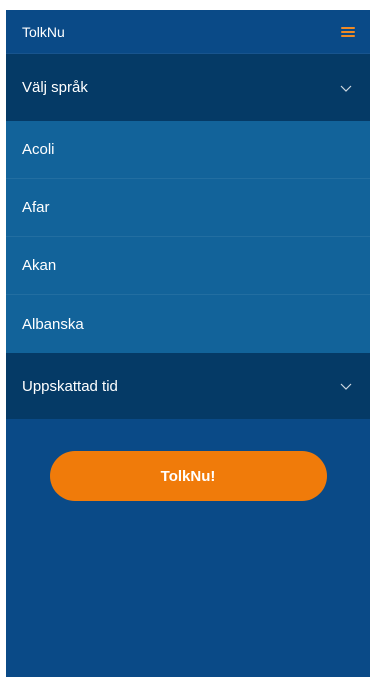 This screenshot has height=677, width=376. Describe the element at coordinates (188, 208) in the screenshot. I see `language-item-afar: Afar` at that location.